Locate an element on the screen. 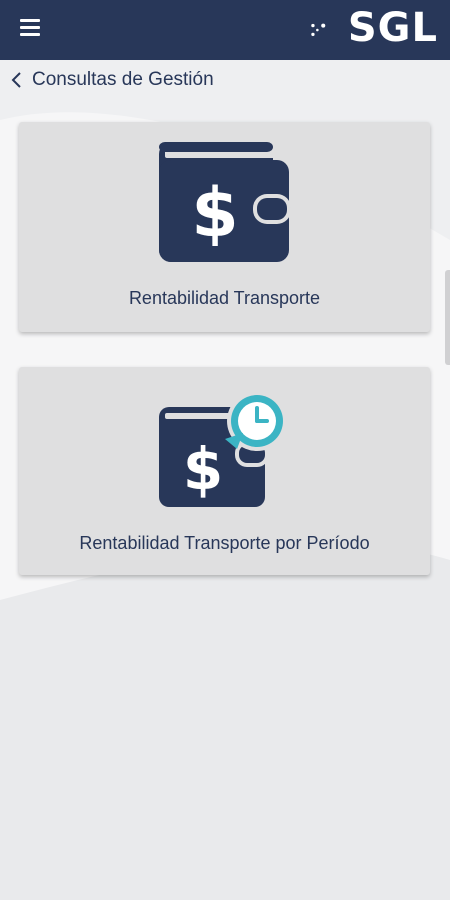  app-header: SGL is located at coordinates (225, 30).